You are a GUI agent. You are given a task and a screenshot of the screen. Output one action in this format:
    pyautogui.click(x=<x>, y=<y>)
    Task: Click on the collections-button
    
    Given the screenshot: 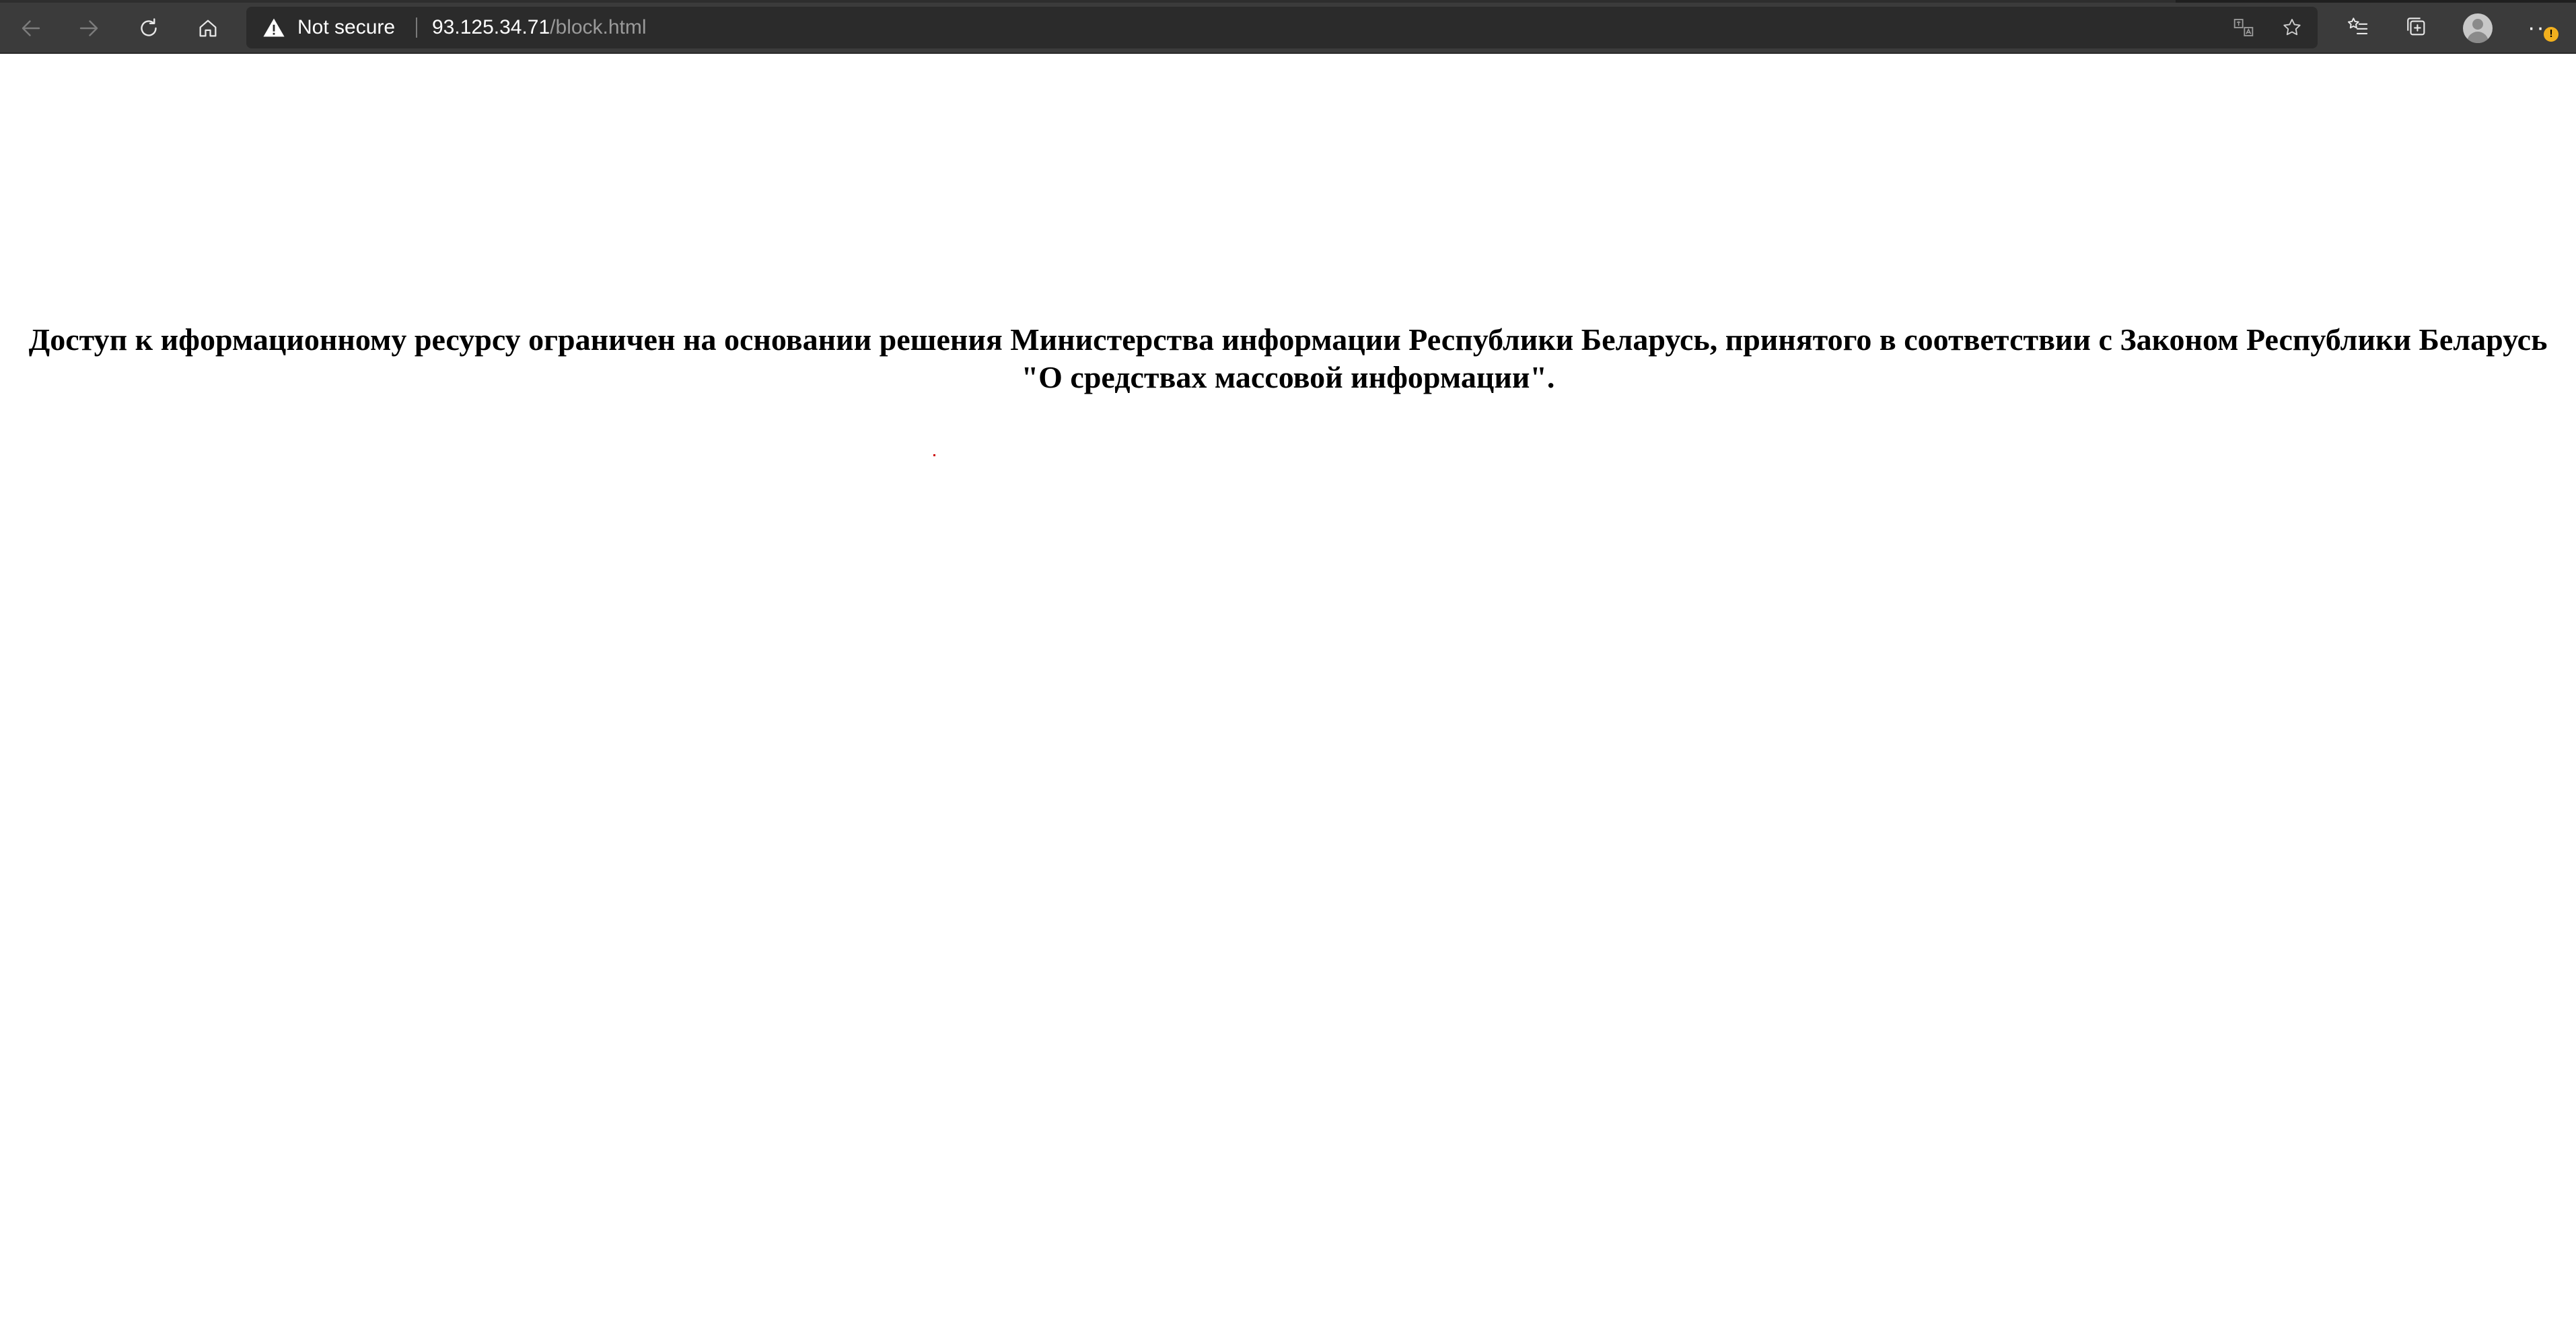 What is the action you would take?
    pyautogui.click(x=2416, y=28)
    